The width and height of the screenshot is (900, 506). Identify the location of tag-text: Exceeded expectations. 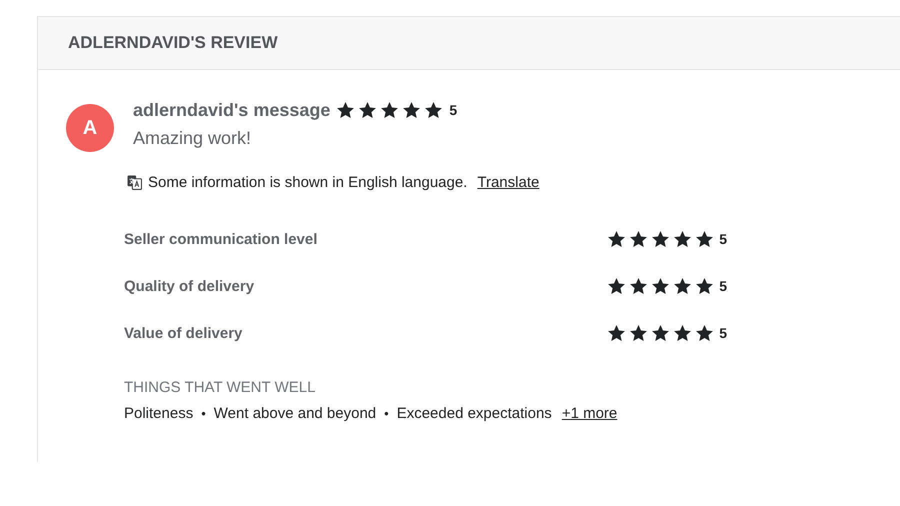
(474, 413).